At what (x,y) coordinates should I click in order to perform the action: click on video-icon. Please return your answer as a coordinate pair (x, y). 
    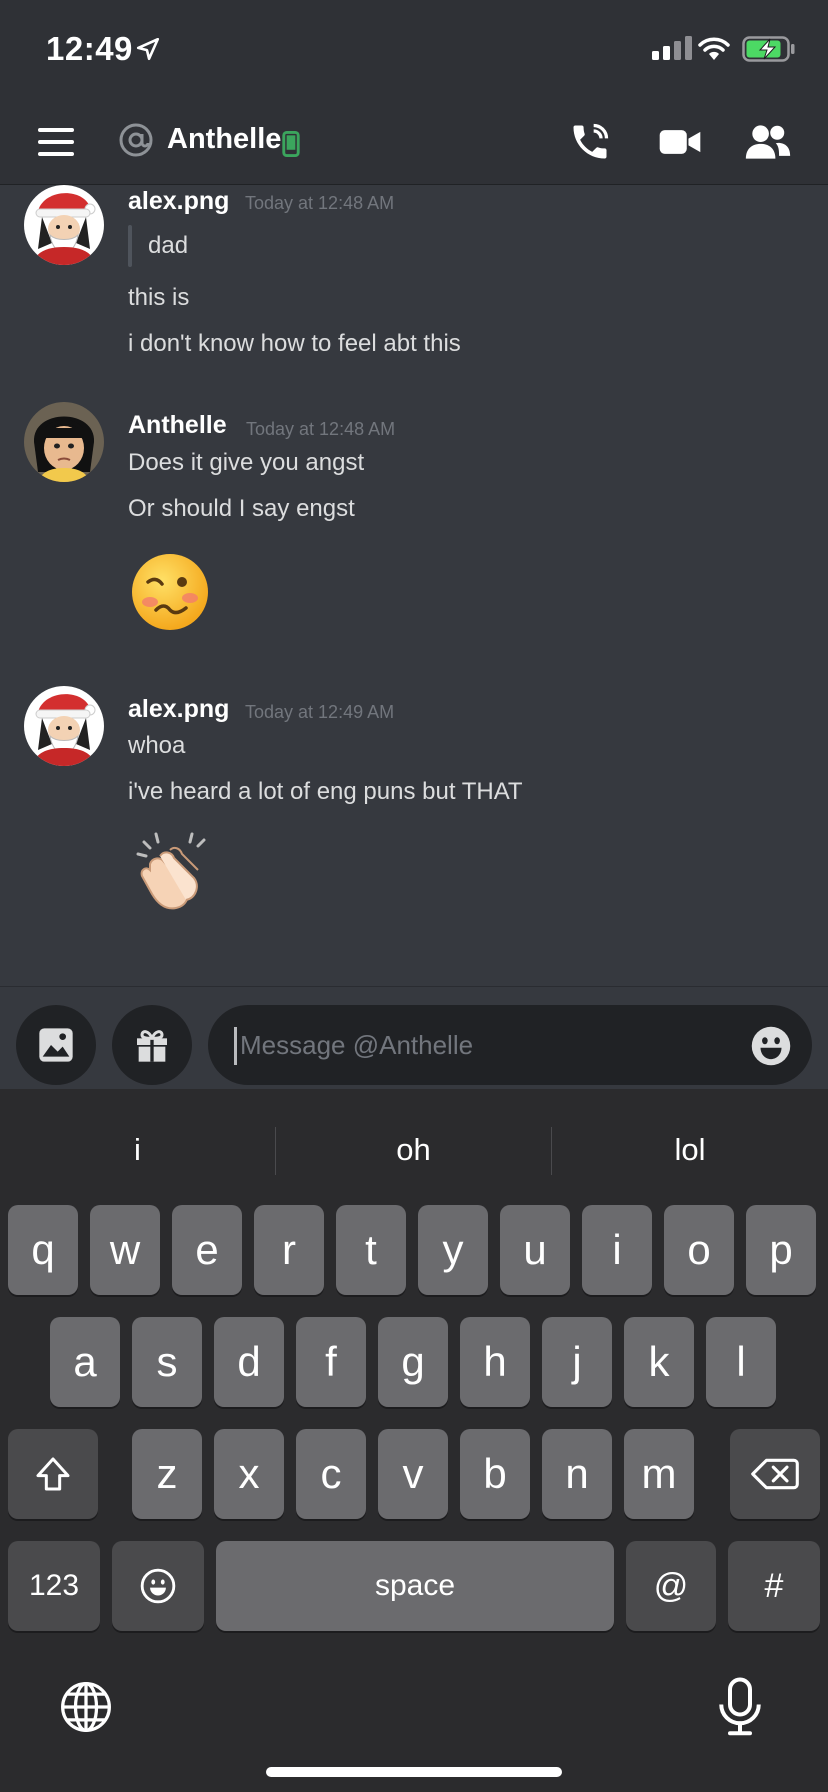
    Looking at the image, I should click on (680, 142).